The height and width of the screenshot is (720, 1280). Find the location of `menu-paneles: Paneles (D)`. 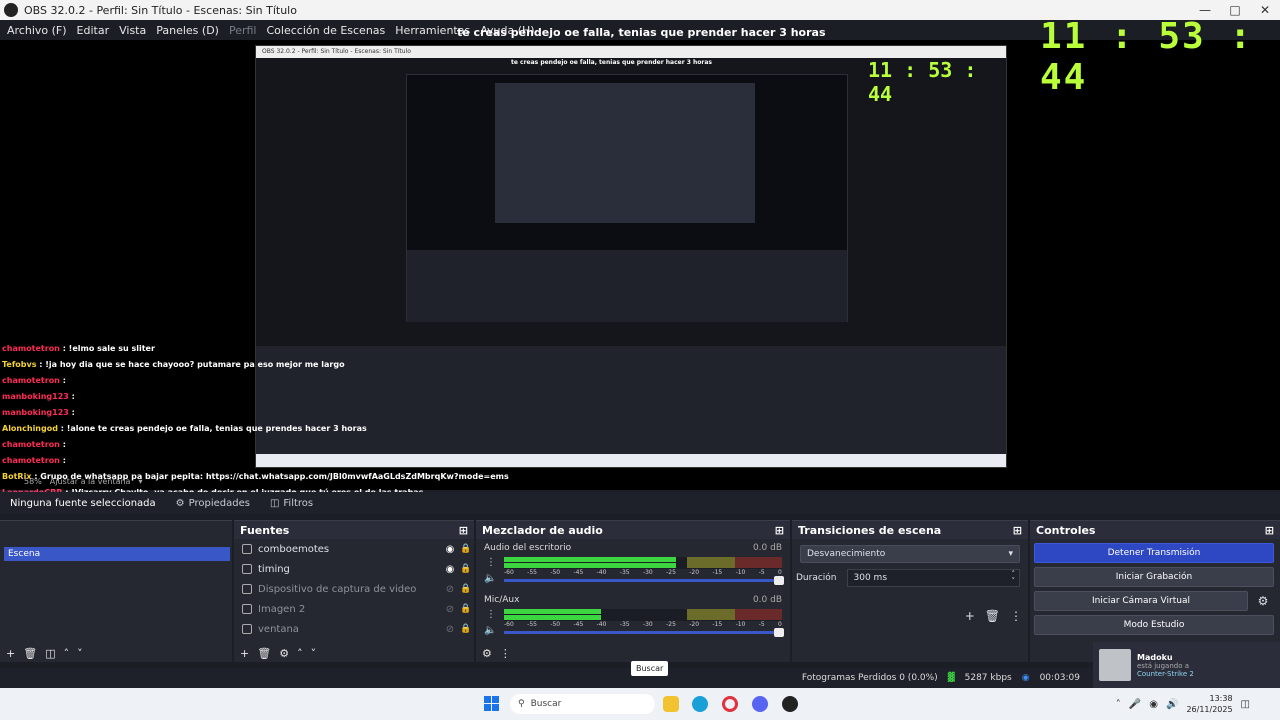

menu-paneles: Paneles (D) is located at coordinates (187, 30).